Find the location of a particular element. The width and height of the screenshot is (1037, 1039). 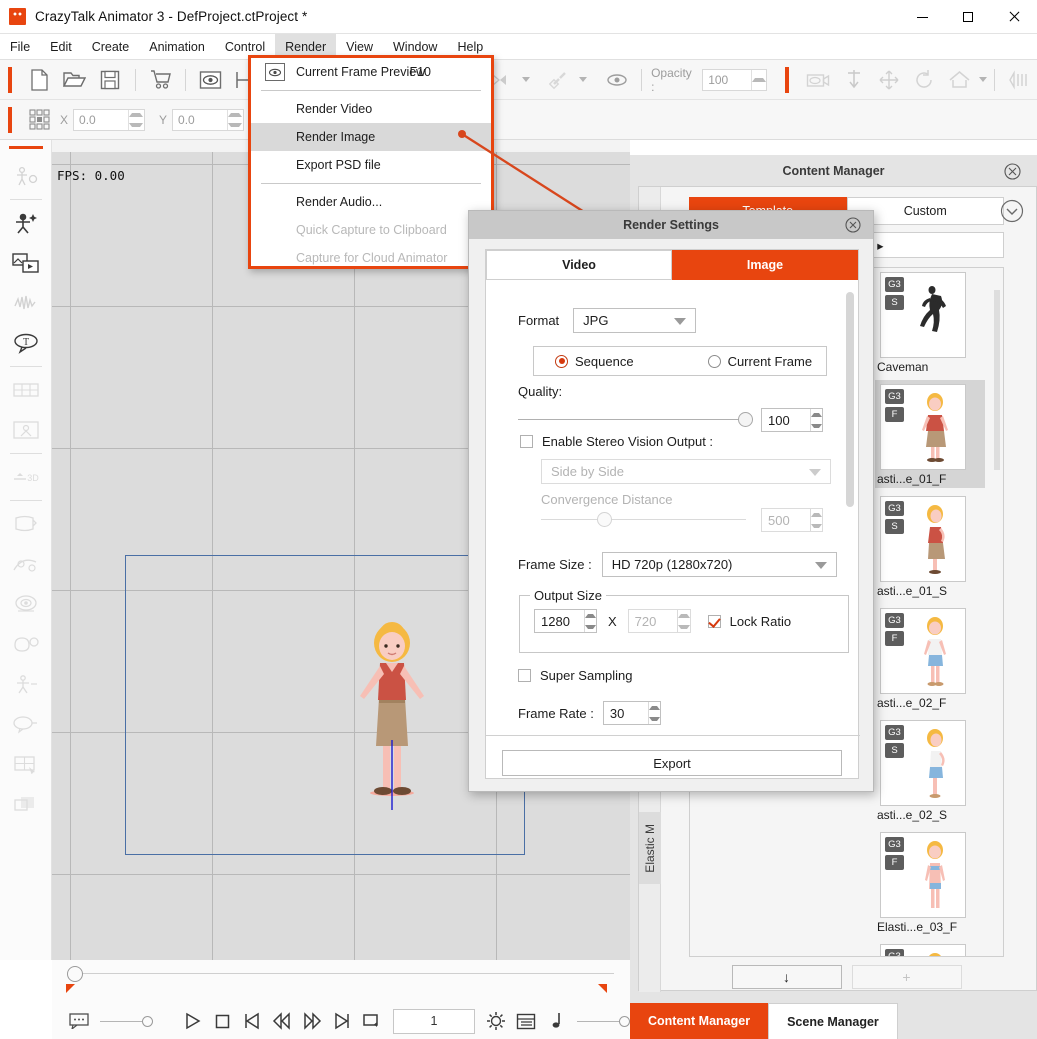

tab-video: Video is located at coordinates (579, 265).